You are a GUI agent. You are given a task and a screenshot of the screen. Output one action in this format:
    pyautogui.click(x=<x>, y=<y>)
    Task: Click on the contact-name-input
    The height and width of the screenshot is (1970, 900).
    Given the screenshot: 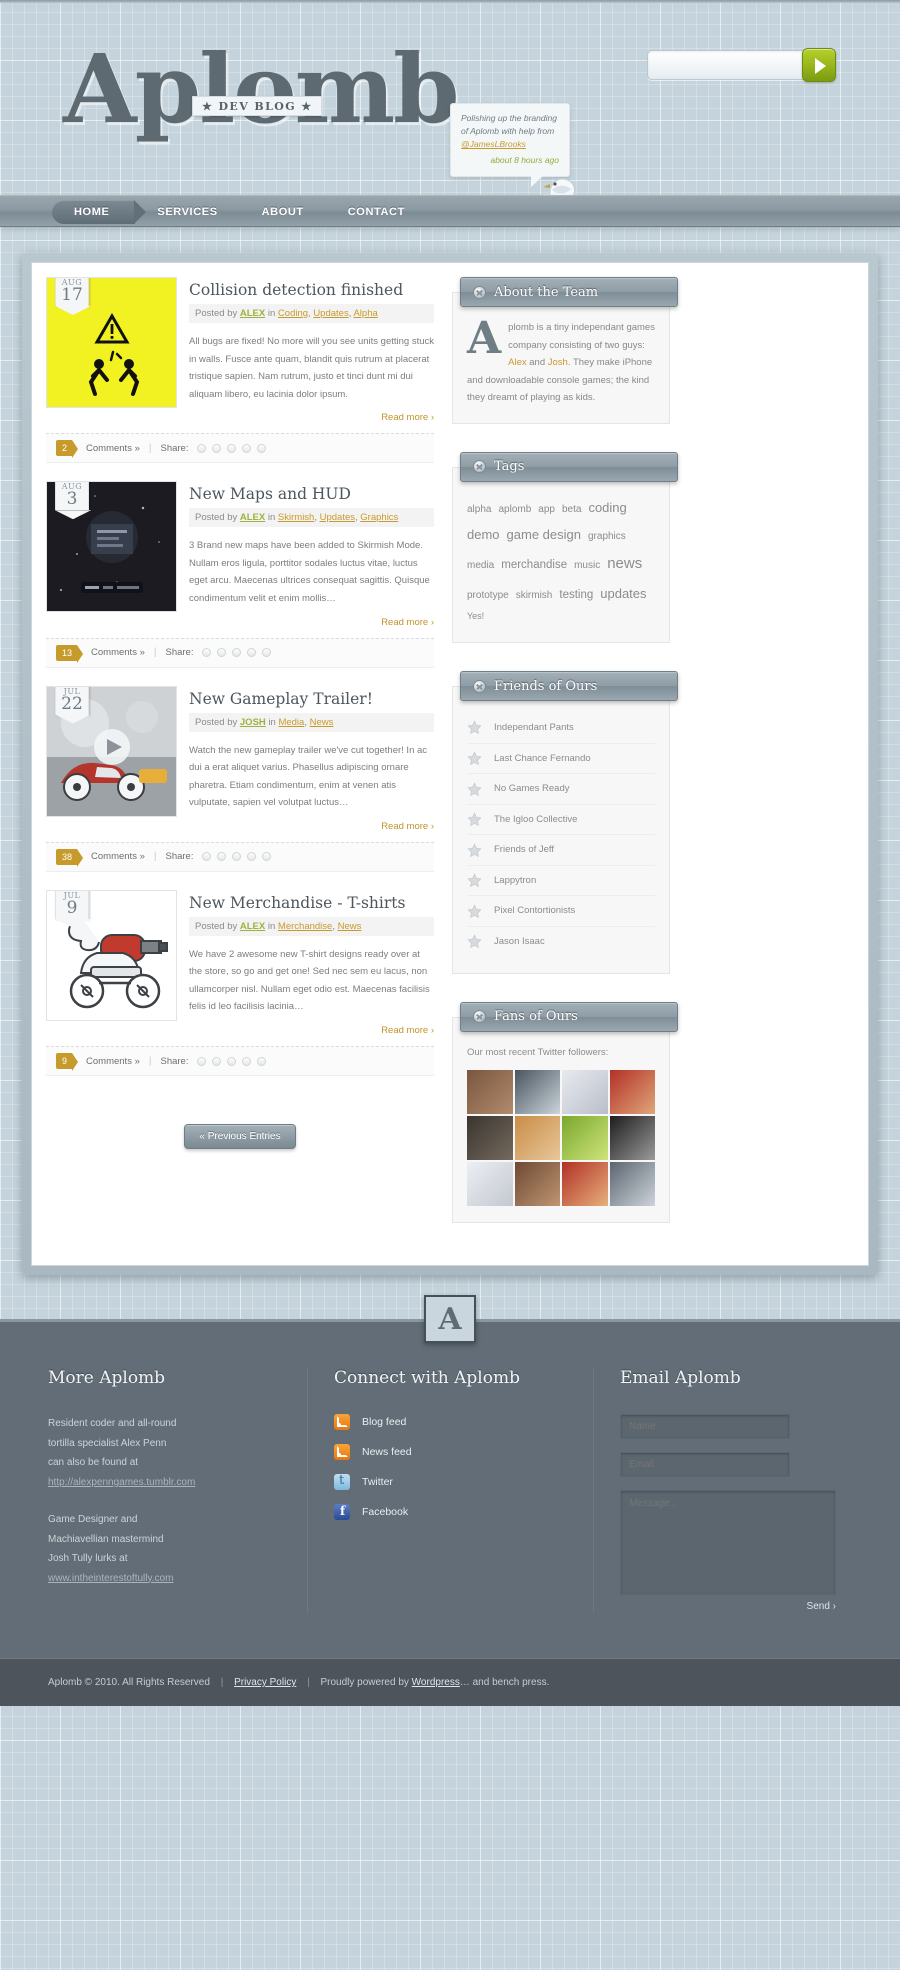 What is the action you would take?
    pyautogui.click(x=705, y=1427)
    